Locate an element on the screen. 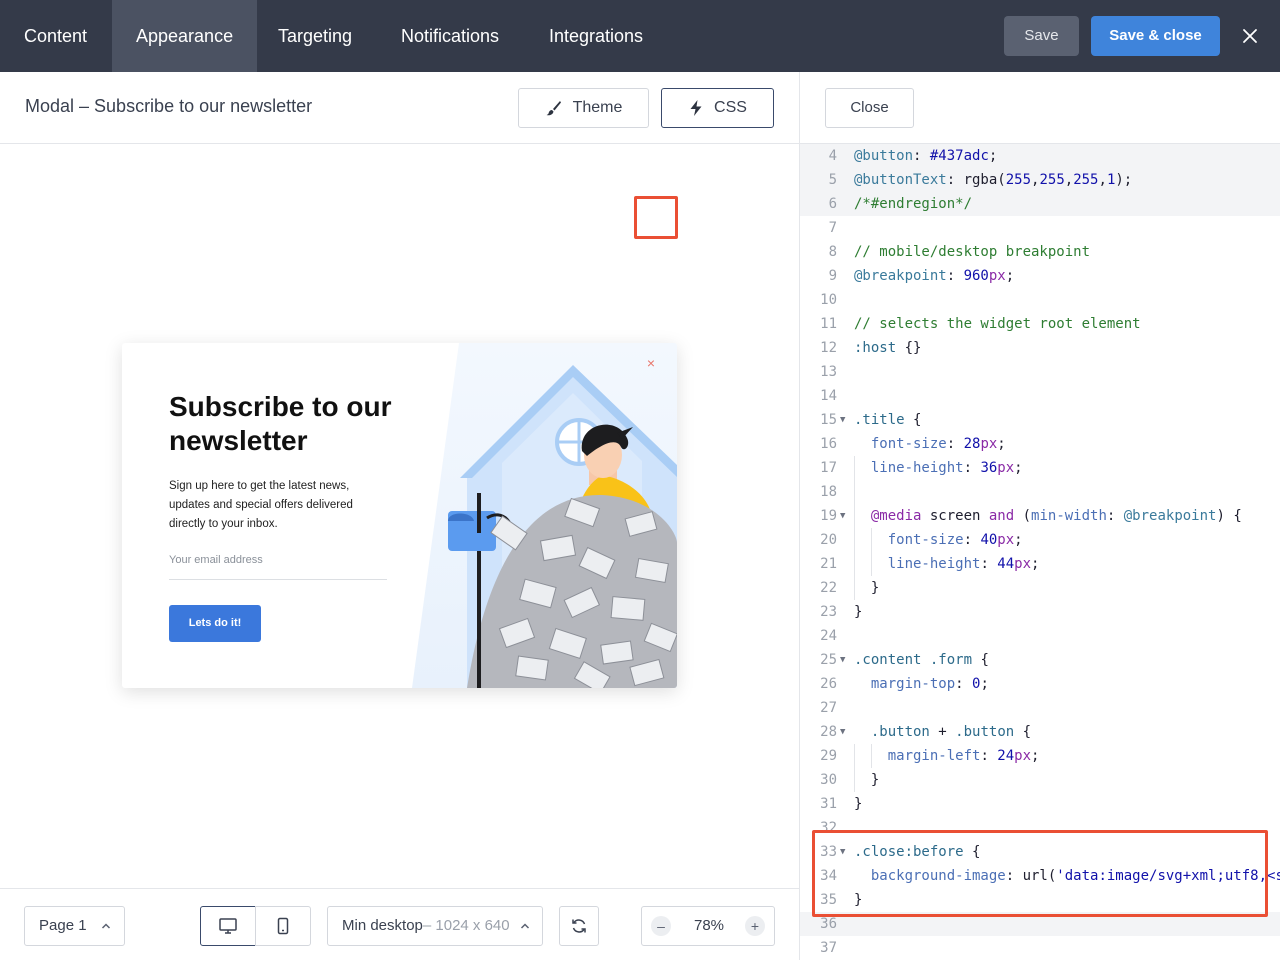 Image resolution: width=1280 pixels, height=960 pixels. code-line: 5 @buttonText: rgba(255,255,255,1); is located at coordinates (980, 180).